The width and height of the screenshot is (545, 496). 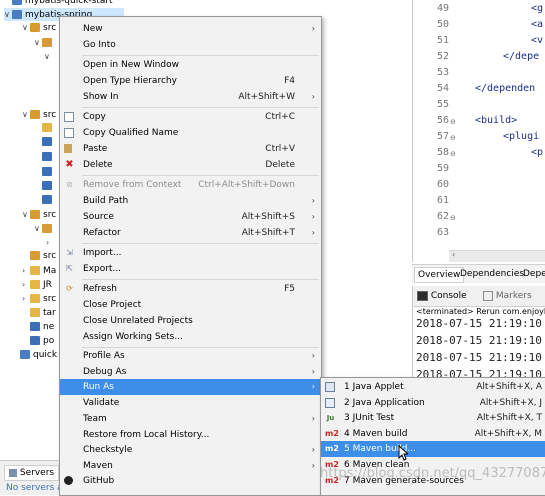 What do you see at coordinates (190, 149) in the screenshot?
I see `menu-item-paste: Paste Ctrl+V` at bounding box center [190, 149].